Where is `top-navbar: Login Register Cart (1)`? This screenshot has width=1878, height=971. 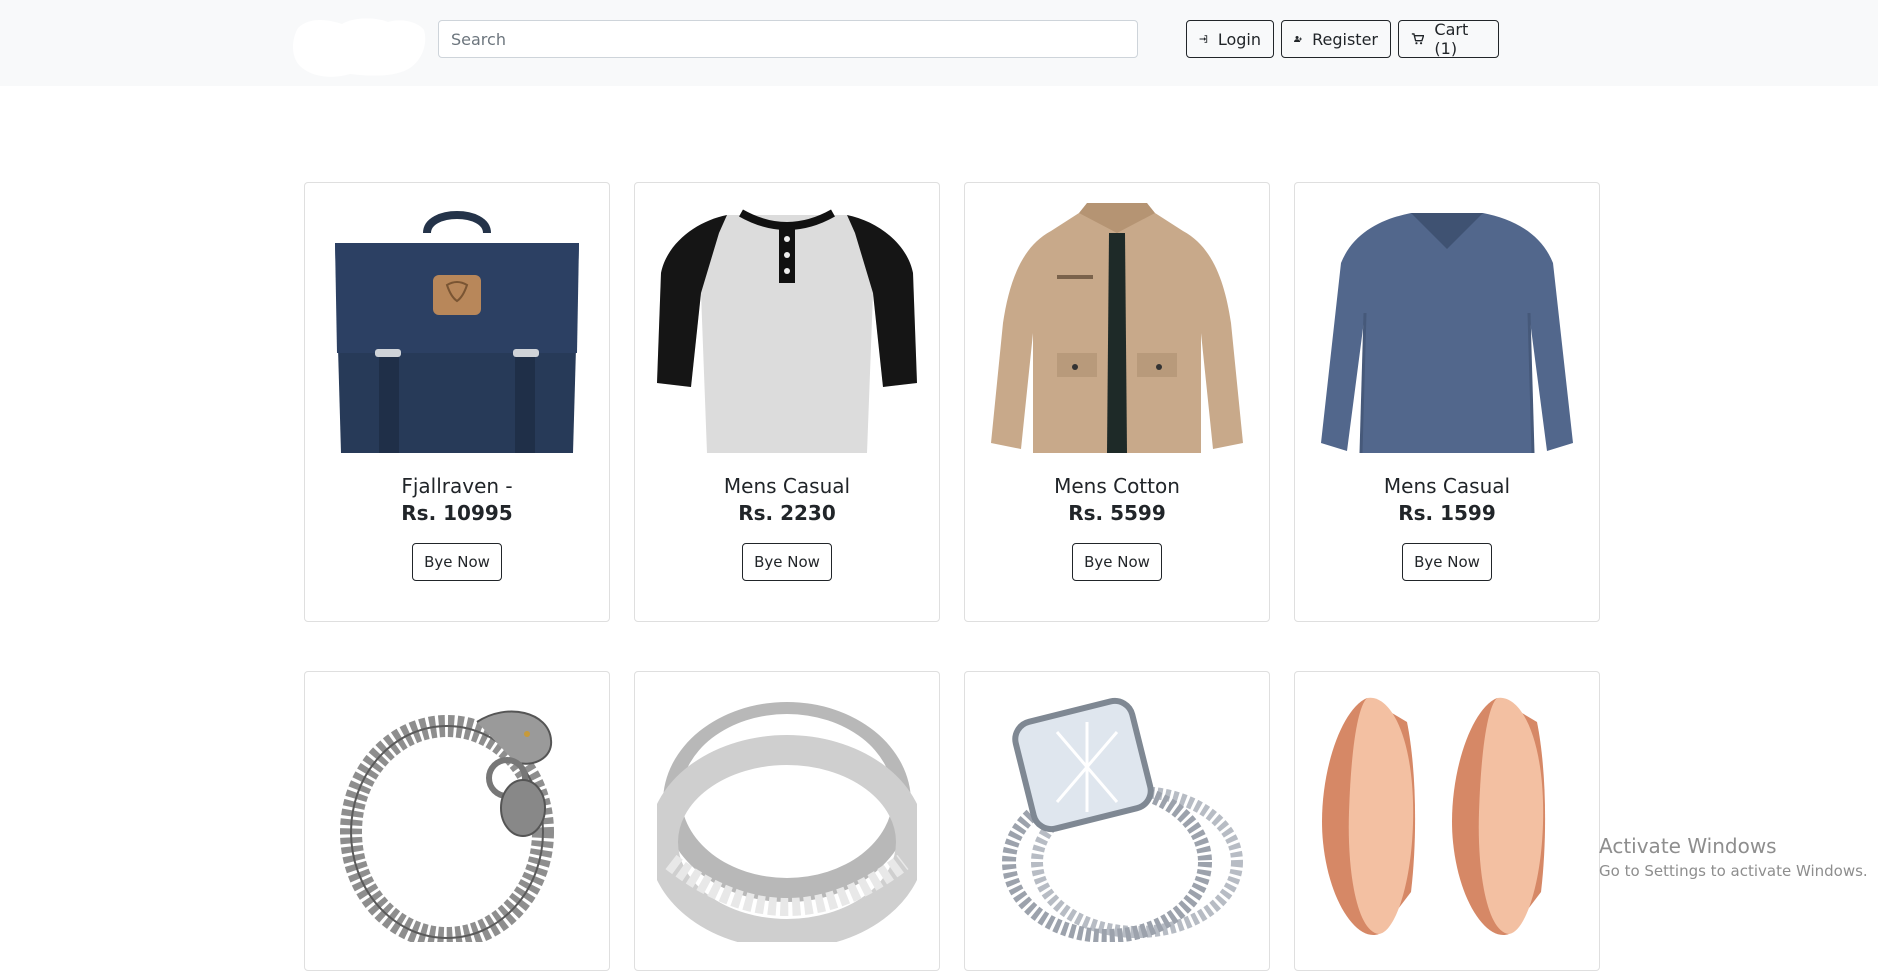
top-navbar: Login Register Cart (1) is located at coordinates (939, 43).